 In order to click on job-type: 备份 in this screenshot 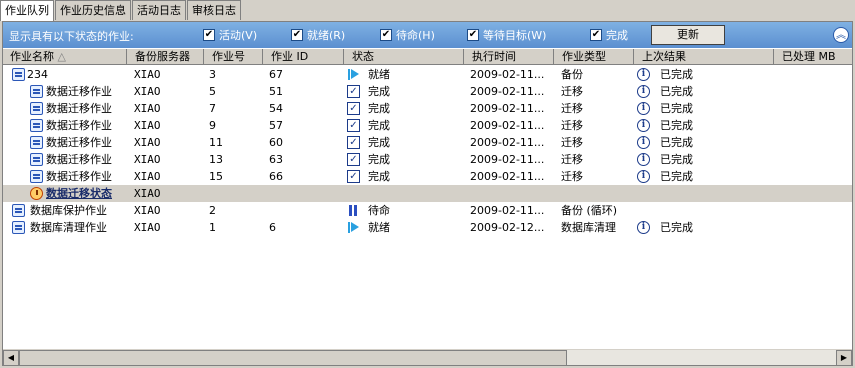, I will do `click(572, 74)`.